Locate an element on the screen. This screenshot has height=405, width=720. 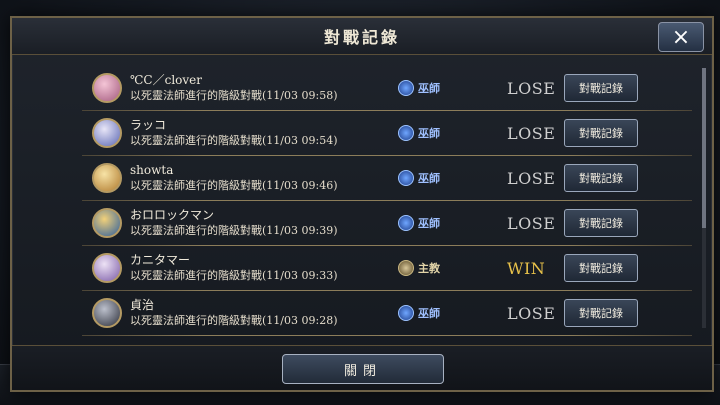
close-icon: × is located at coordinates (681, 37).